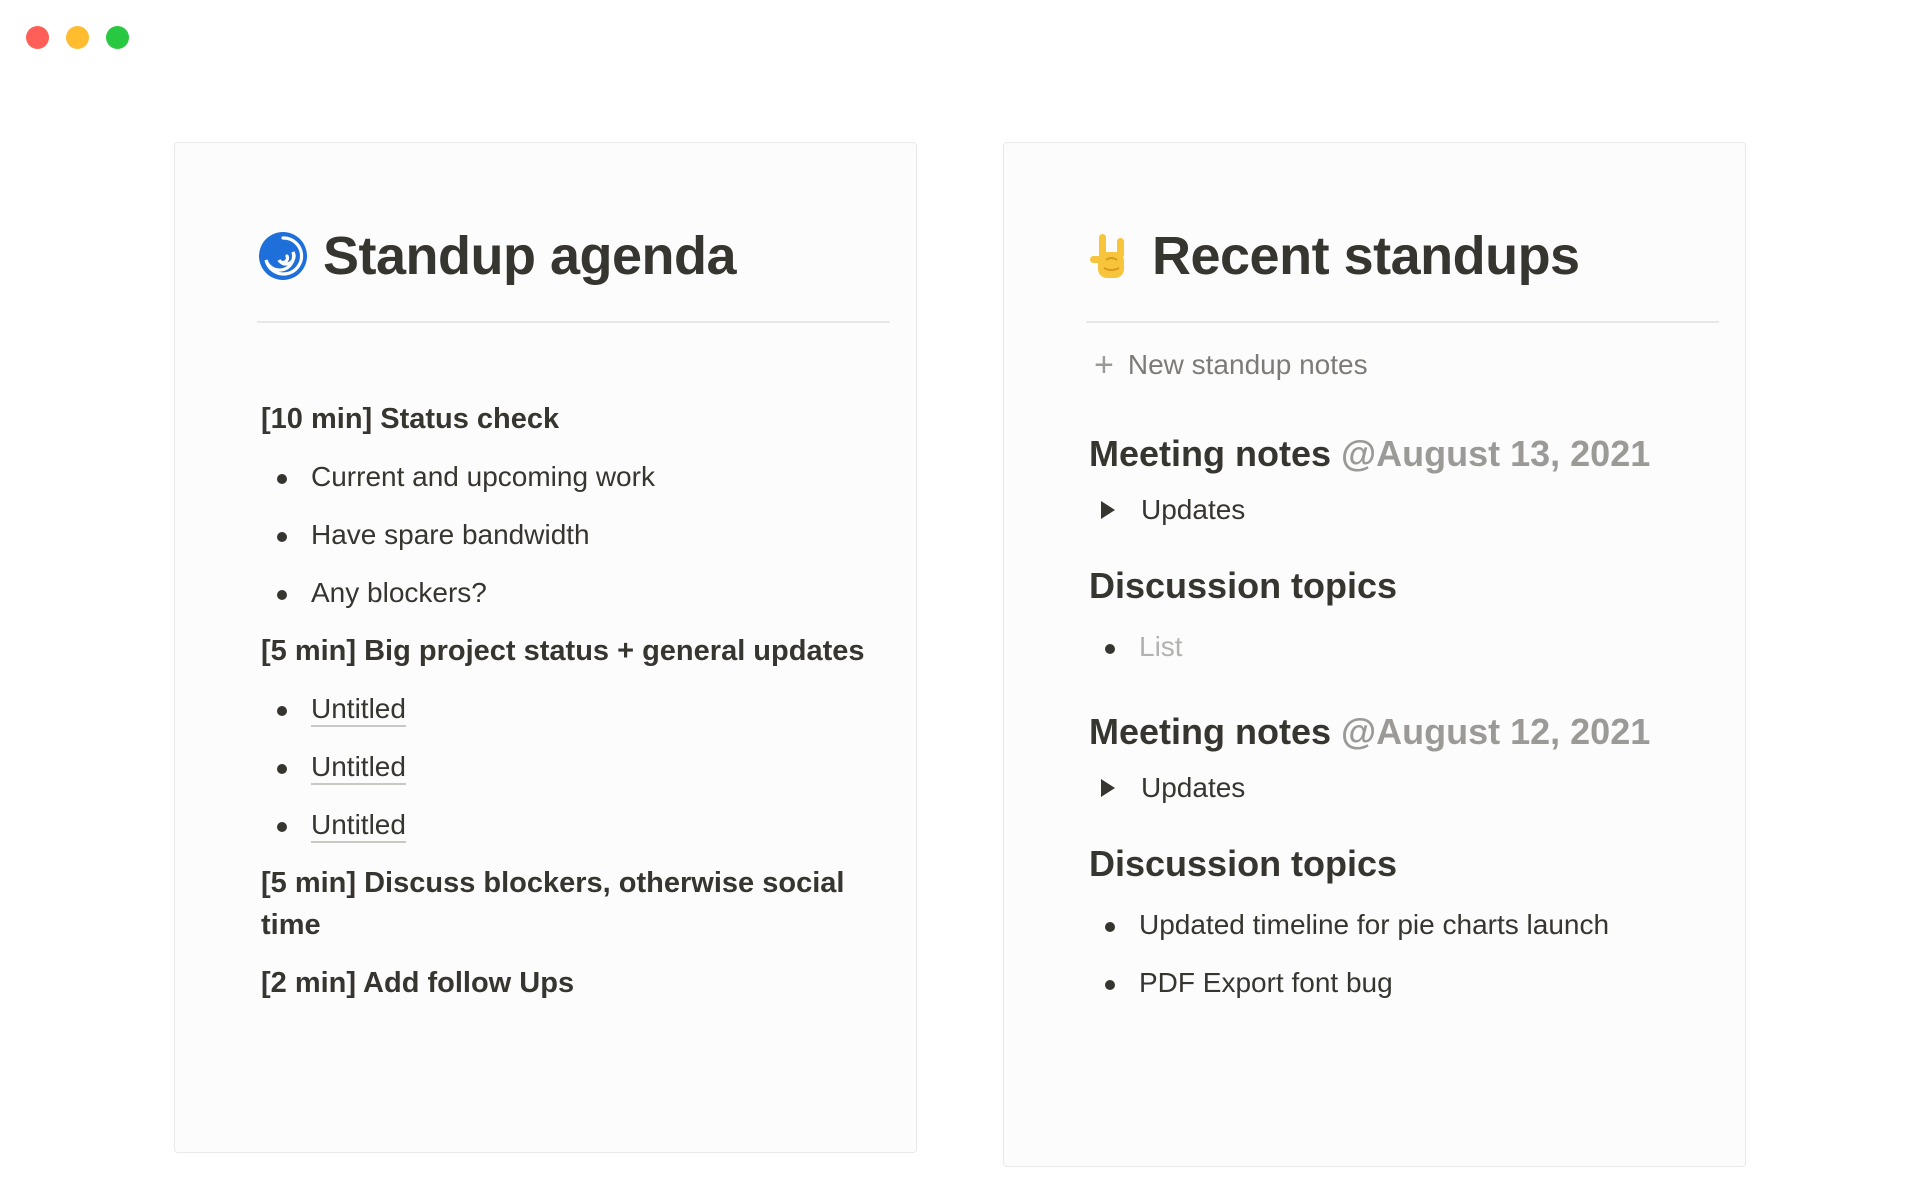  What do you see at coordinates (530, 256) in the screenshot?
I see `agenda-title-text: Standup agenda` at bounding box center [530, 256].